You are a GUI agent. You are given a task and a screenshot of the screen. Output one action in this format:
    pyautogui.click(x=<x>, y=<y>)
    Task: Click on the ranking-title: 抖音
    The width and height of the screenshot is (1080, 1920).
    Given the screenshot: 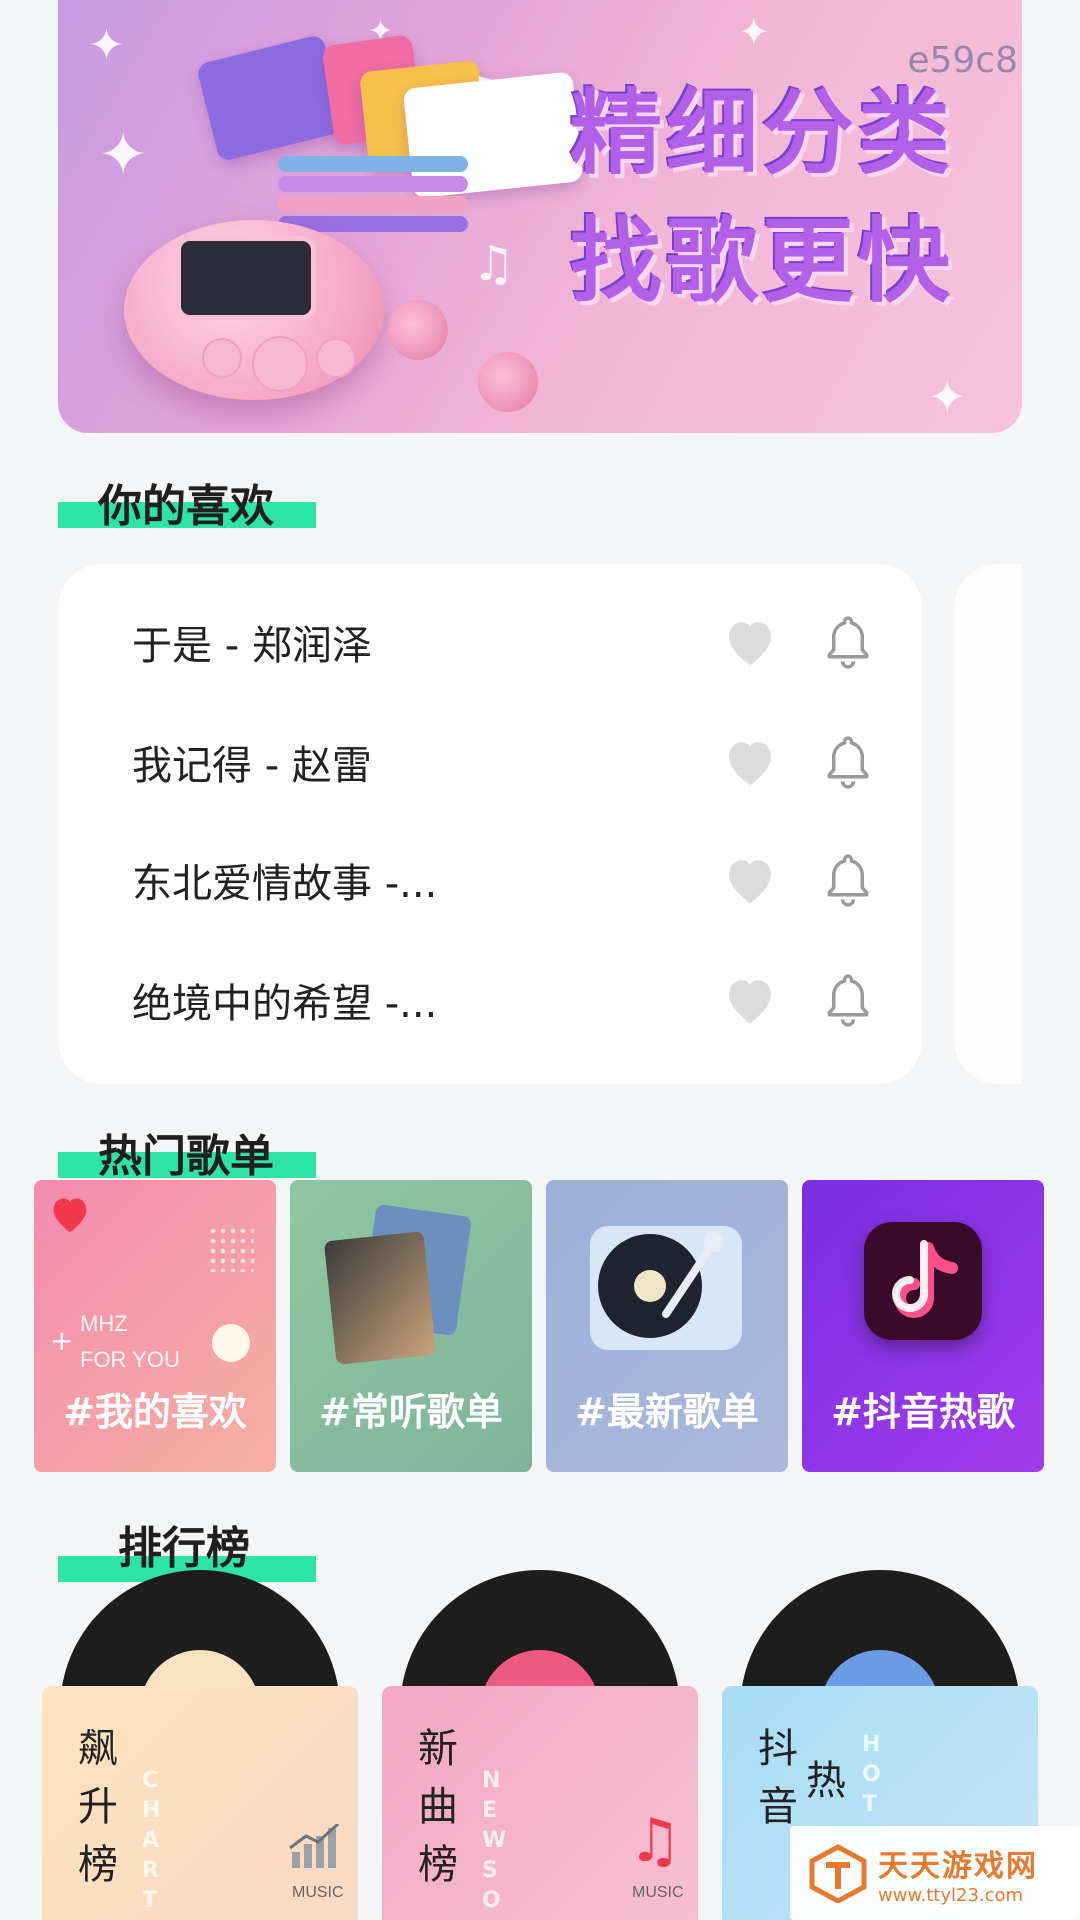 What is the action you would take?
    pyautogui.click(x=778, y=1778)
    